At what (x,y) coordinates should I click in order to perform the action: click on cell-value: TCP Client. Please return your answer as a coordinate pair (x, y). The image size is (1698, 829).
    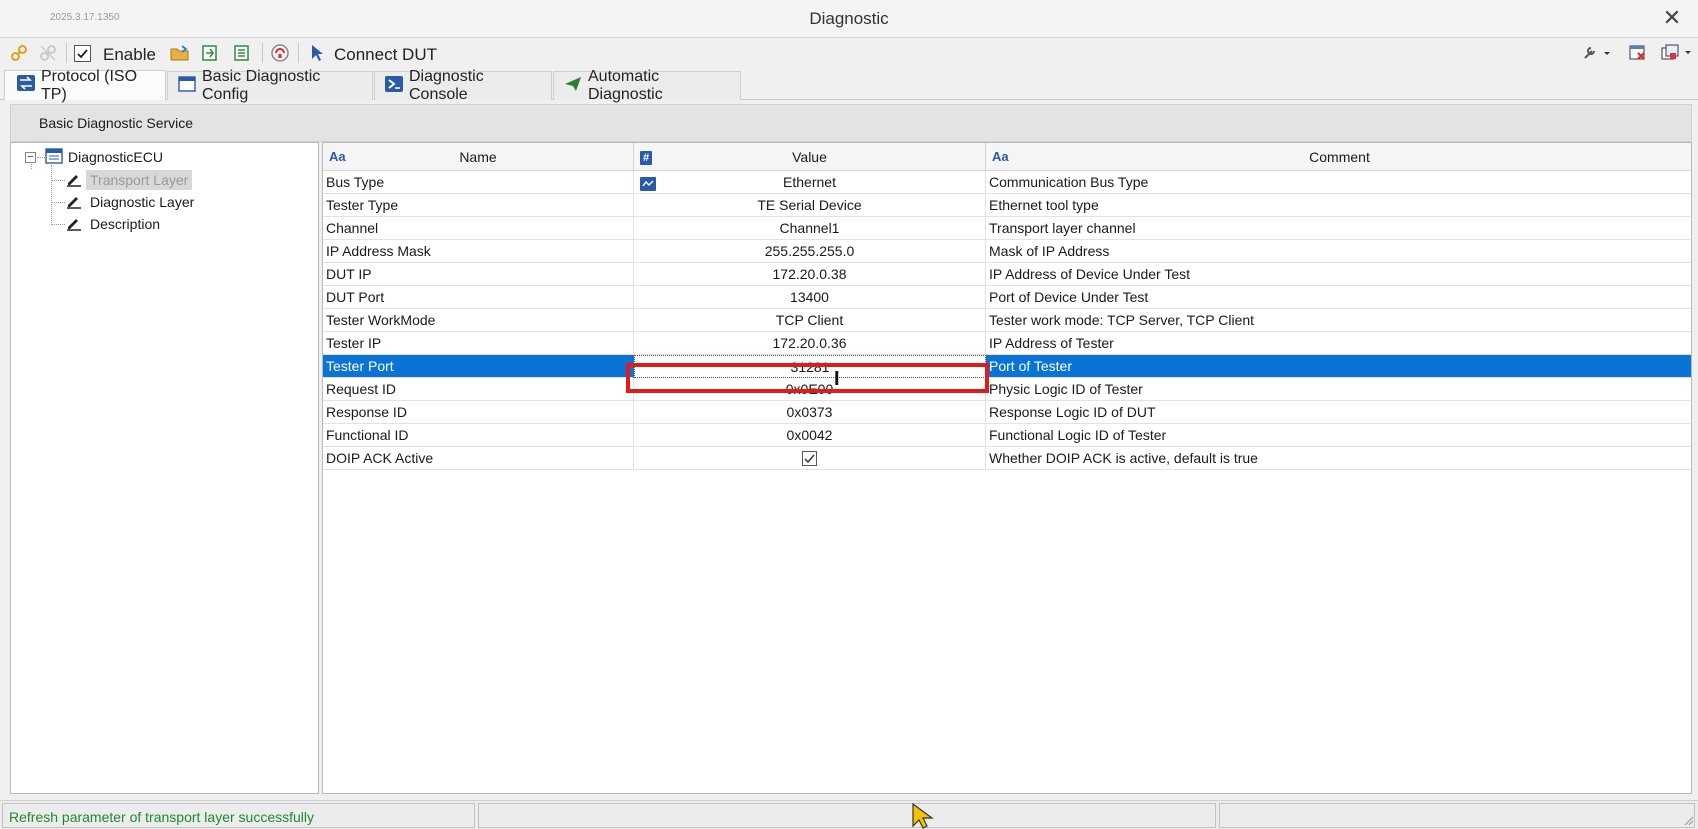
    Looking at the image, I should click on (810, 320).